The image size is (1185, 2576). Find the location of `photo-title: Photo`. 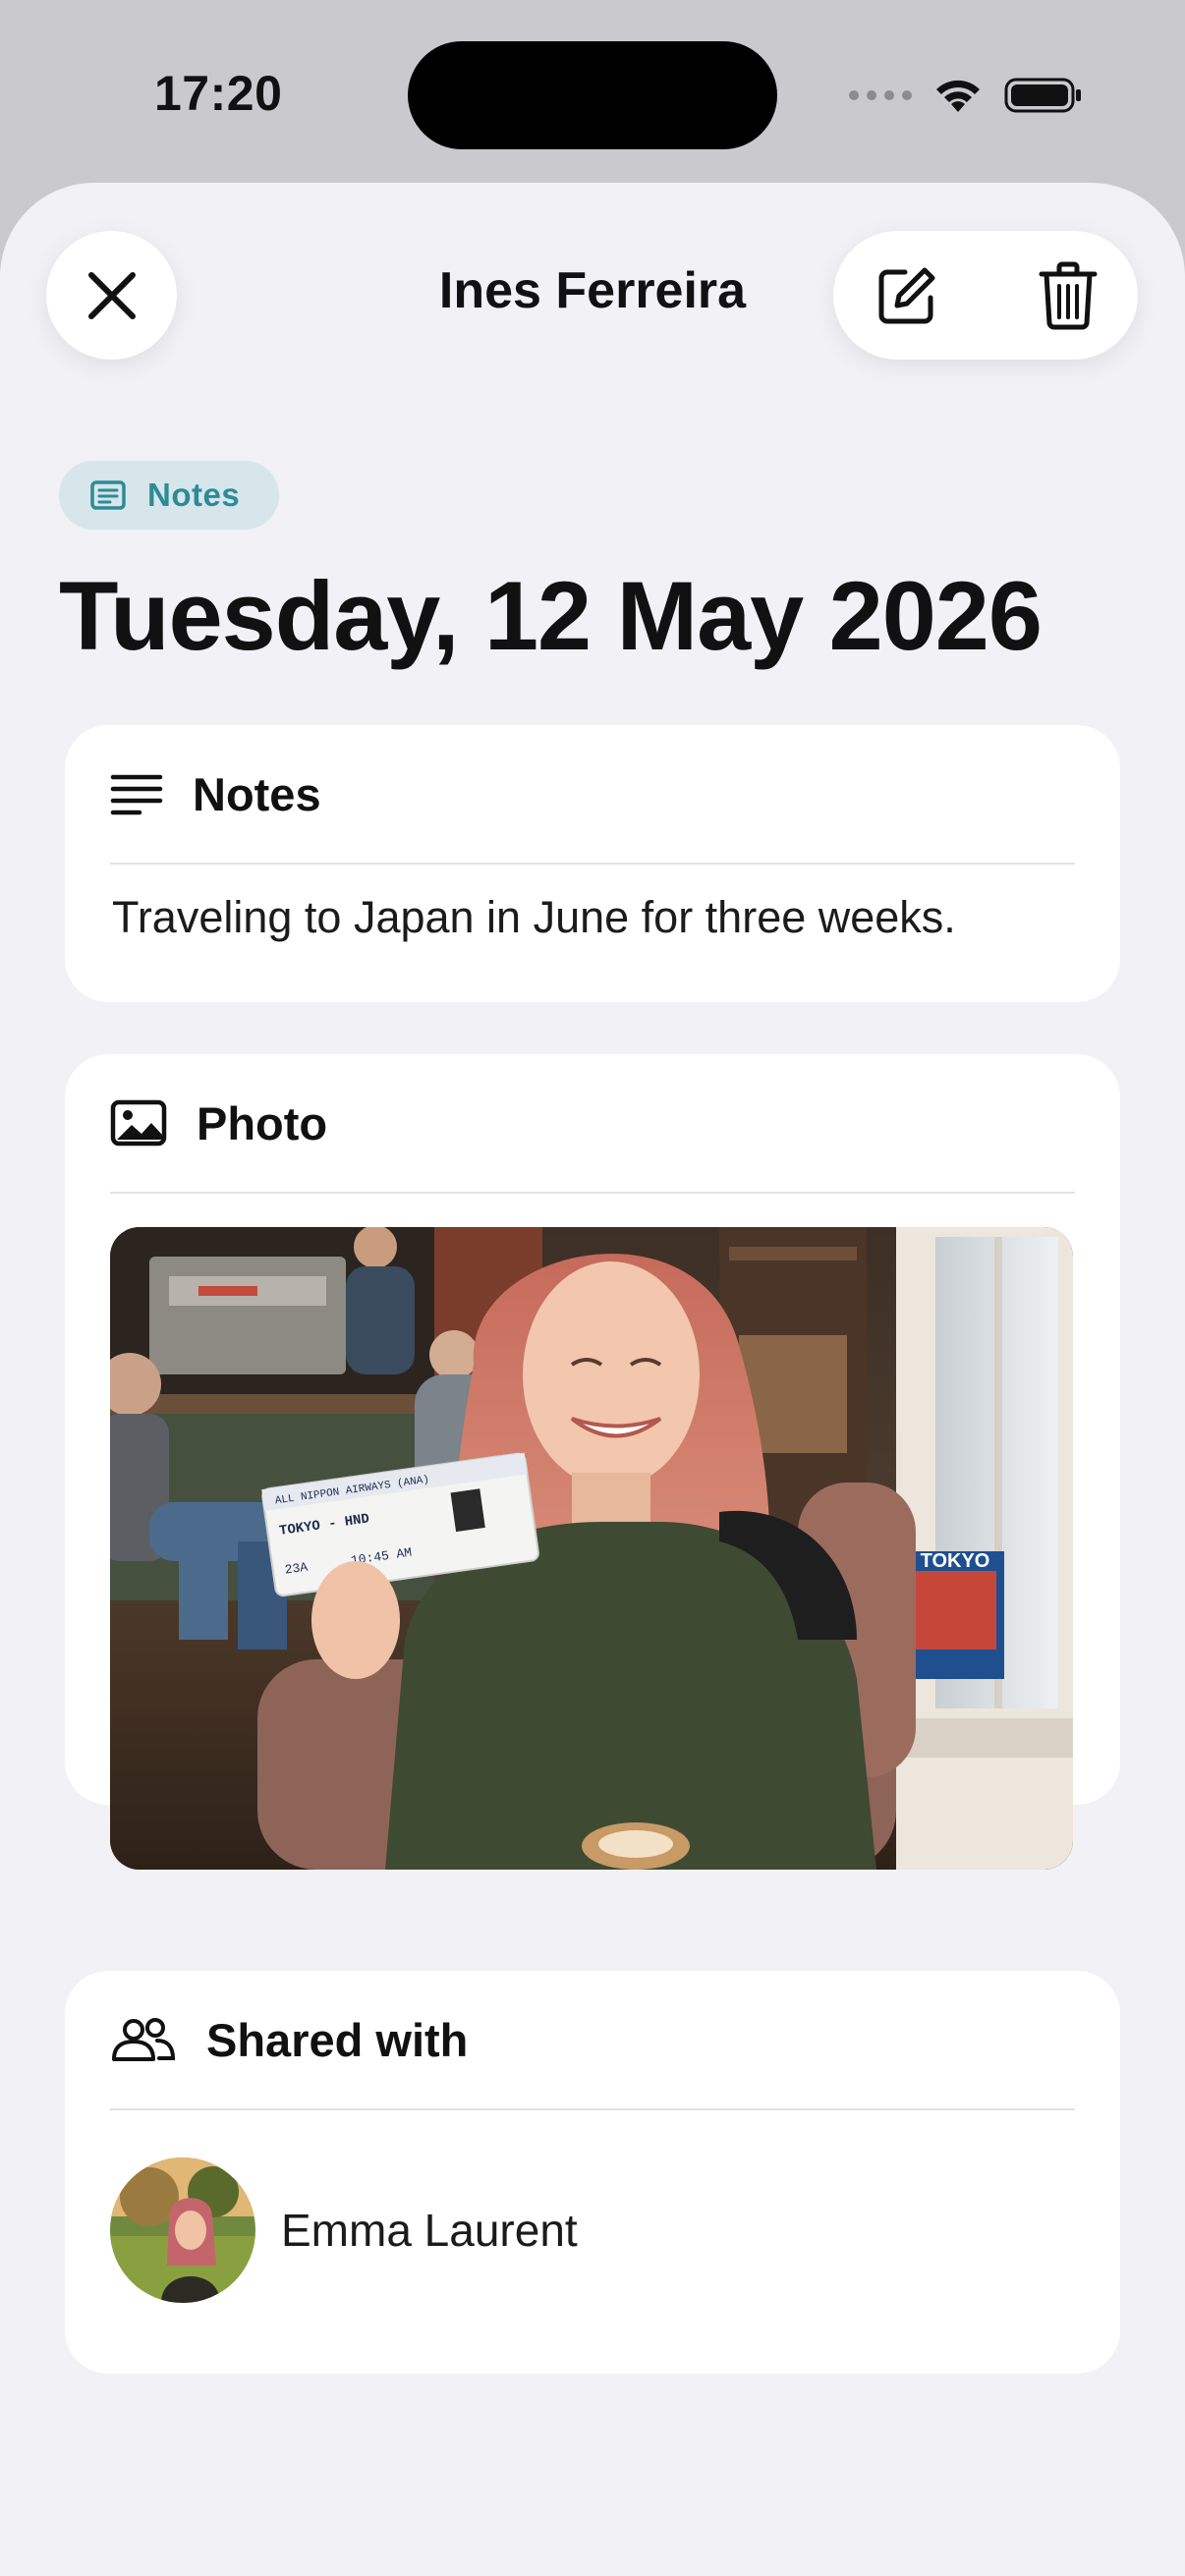

photo-title: Photo is located at coordinates (262, 1122).